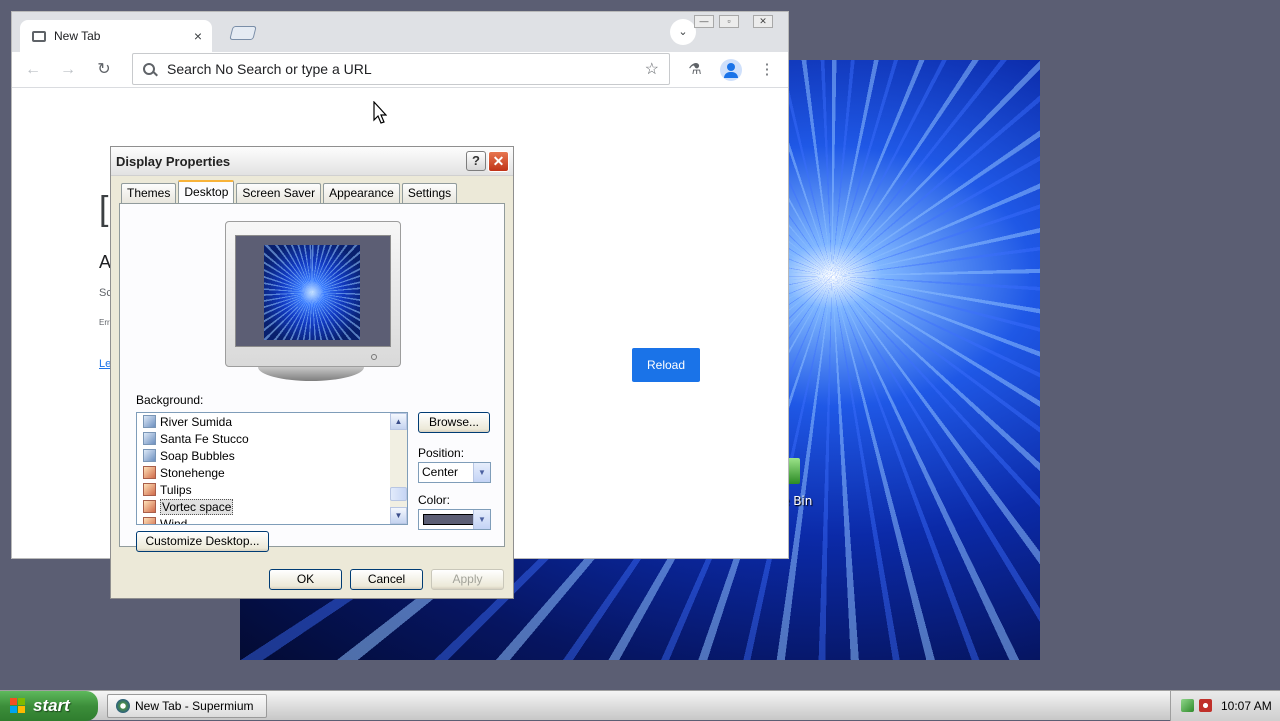 The image size is (1280, 721). I want to click on security-shield-icon, so click(1205, 705).